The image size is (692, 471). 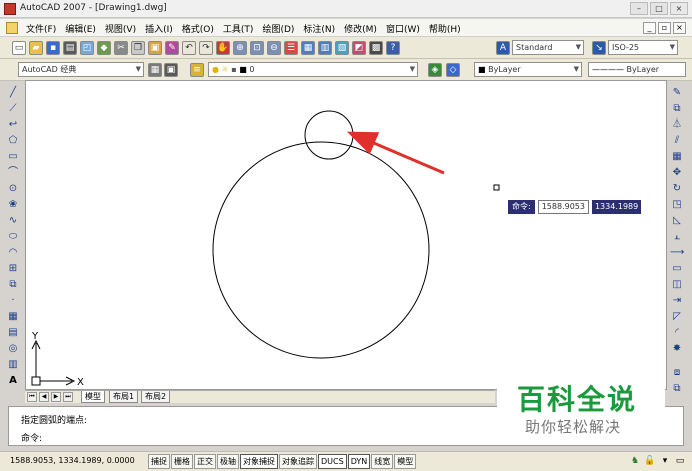 I want to click on linetype-select: ———— ByLayer, so click(x=637, y=69).